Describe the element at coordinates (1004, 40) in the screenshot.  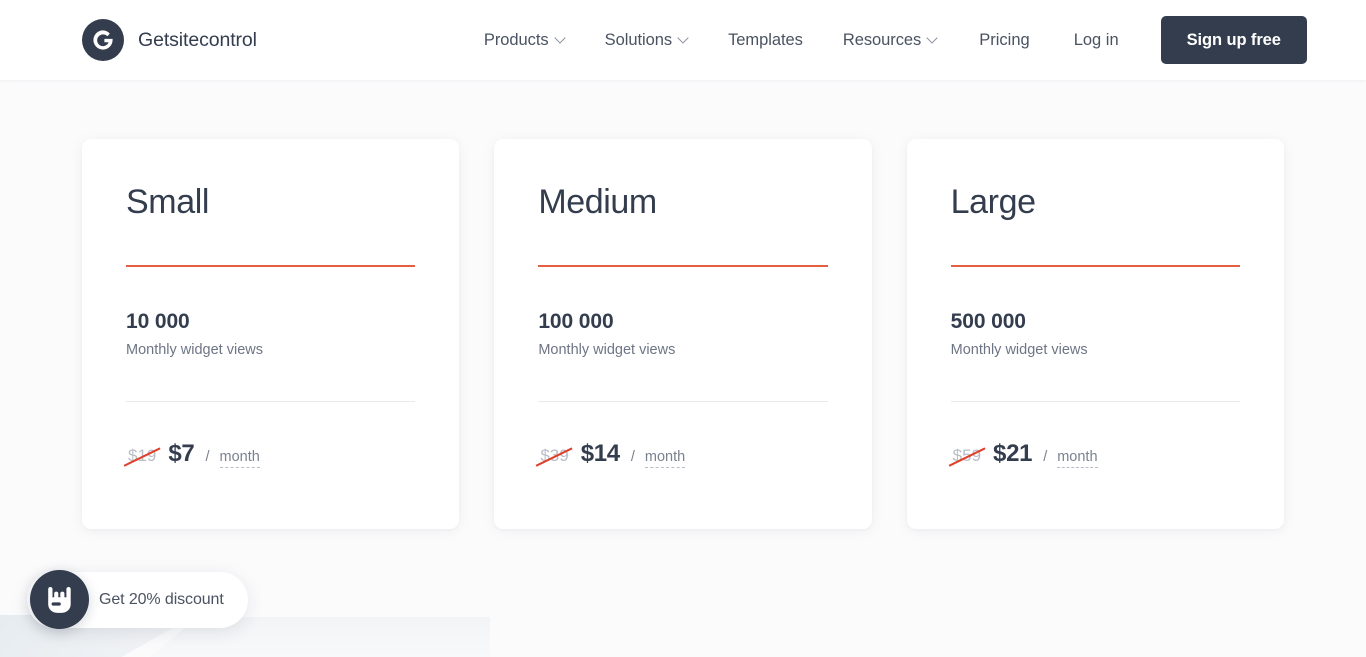
I see `nav-item-pricing: Pricing` at that location.